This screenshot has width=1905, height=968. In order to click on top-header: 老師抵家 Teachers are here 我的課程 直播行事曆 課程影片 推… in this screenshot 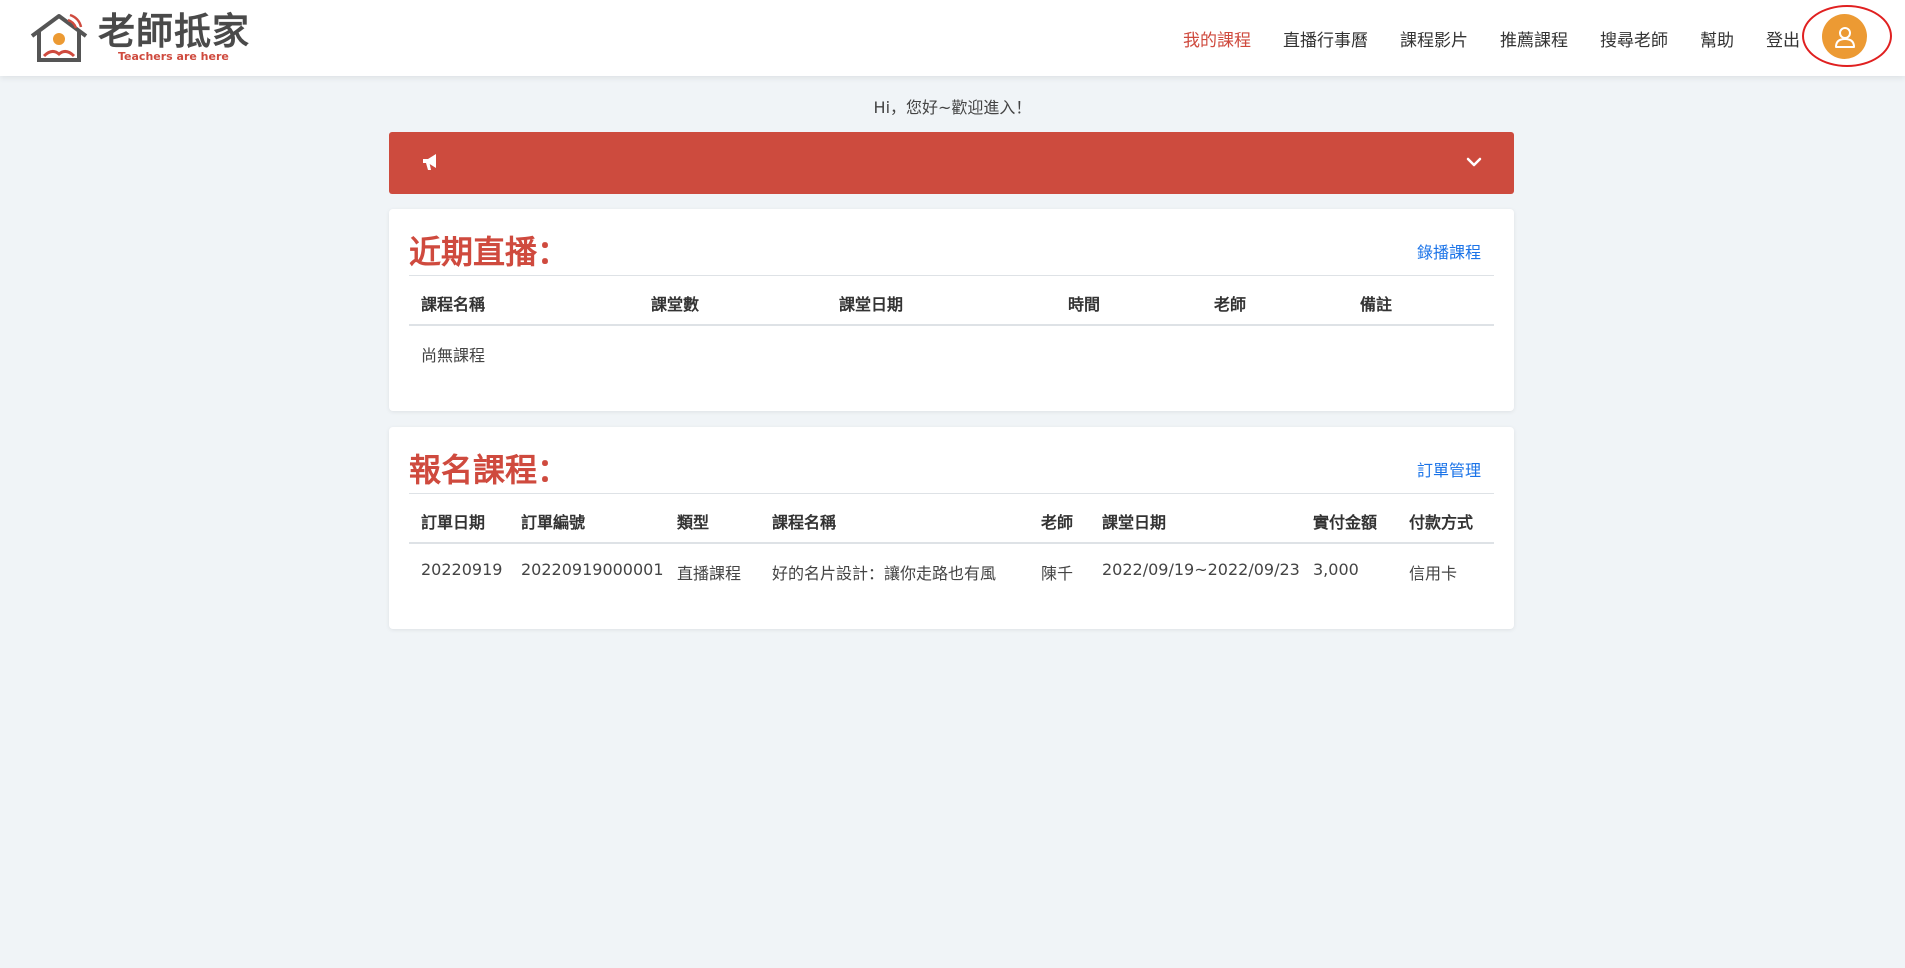, I will do `click(952, 38)`.